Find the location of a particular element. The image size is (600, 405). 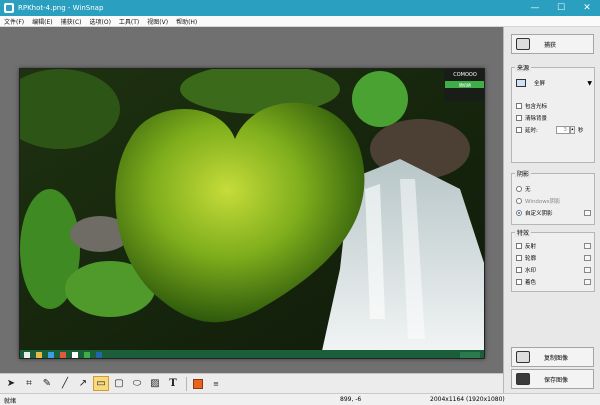

include-cursor-label: 包含光标 is located at coordinates (536, 107).